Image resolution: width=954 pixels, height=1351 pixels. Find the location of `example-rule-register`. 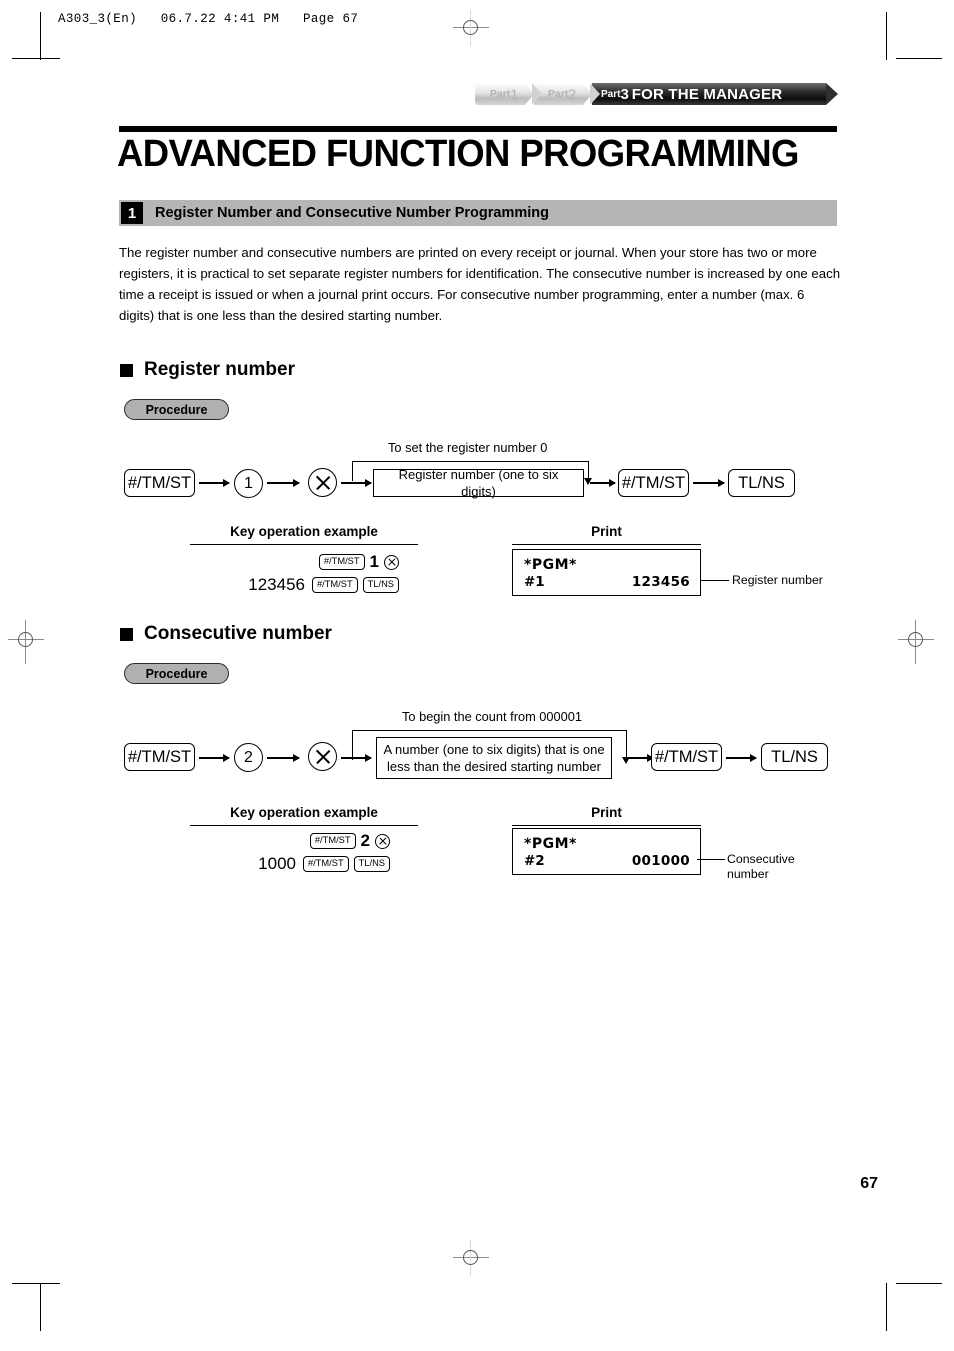

example-rule-register is located at coordinates (304, 545).